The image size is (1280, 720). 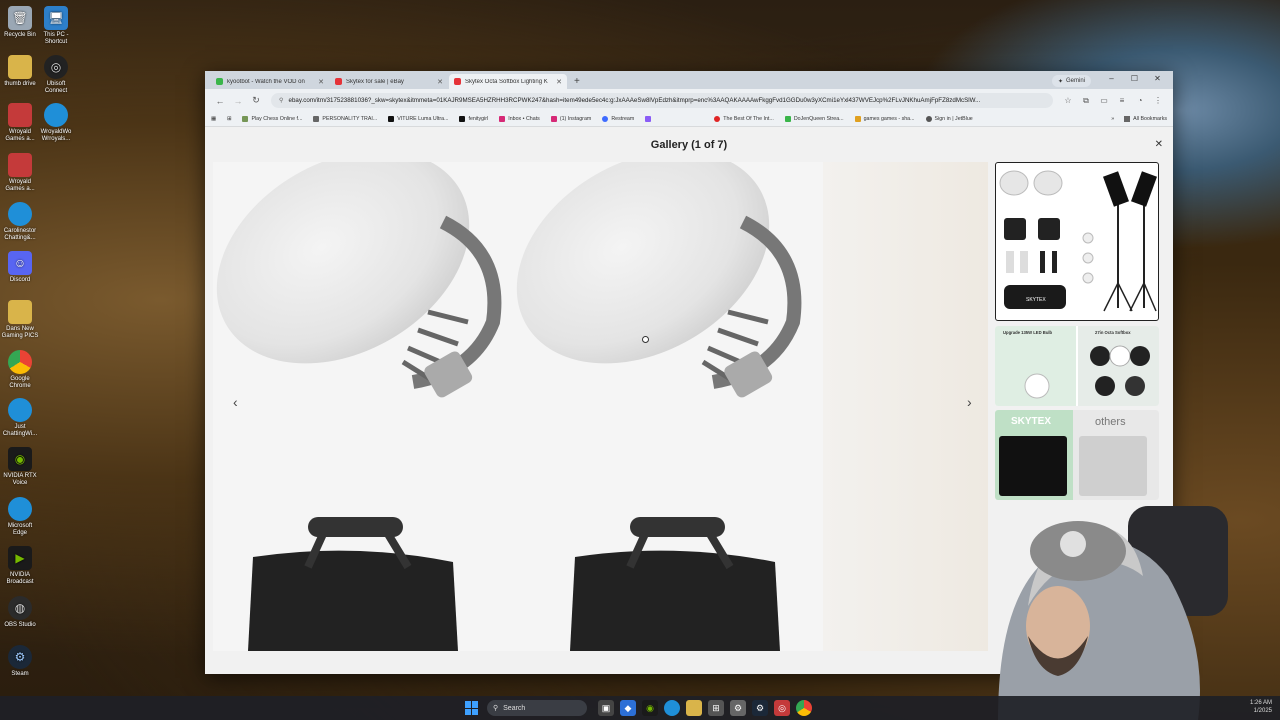 What do you see at coordinates (694, 708) in the screenshot?
I see `file-explorer-icon` at bounding box center [694, 708].